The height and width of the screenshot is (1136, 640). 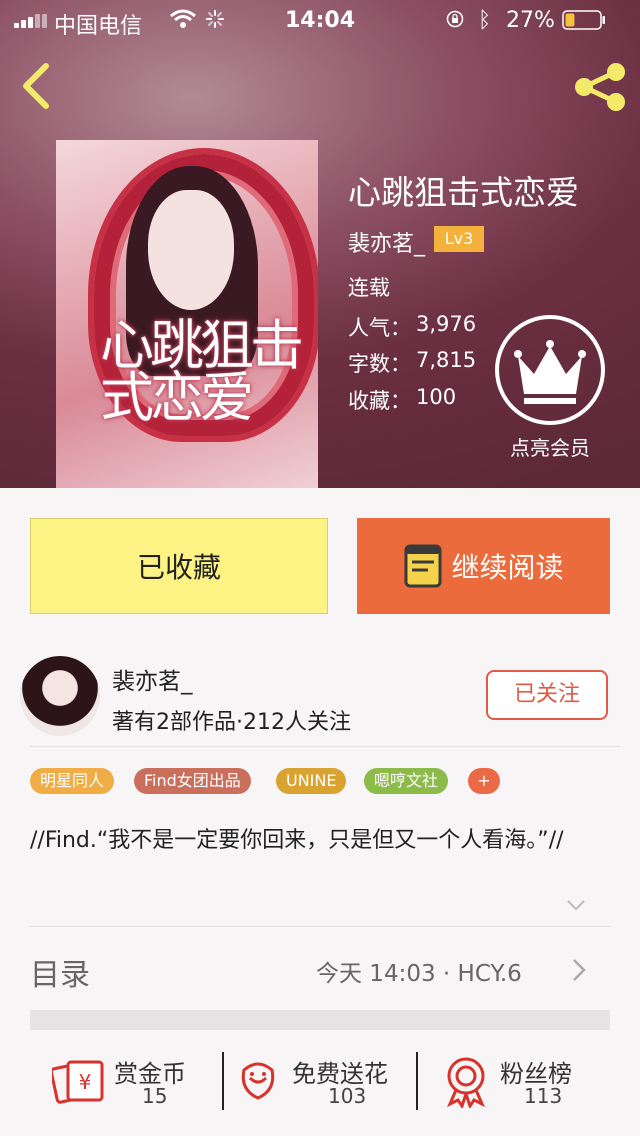 I want to click on favorited-label: 已收藏, so click(x=178, y=567).